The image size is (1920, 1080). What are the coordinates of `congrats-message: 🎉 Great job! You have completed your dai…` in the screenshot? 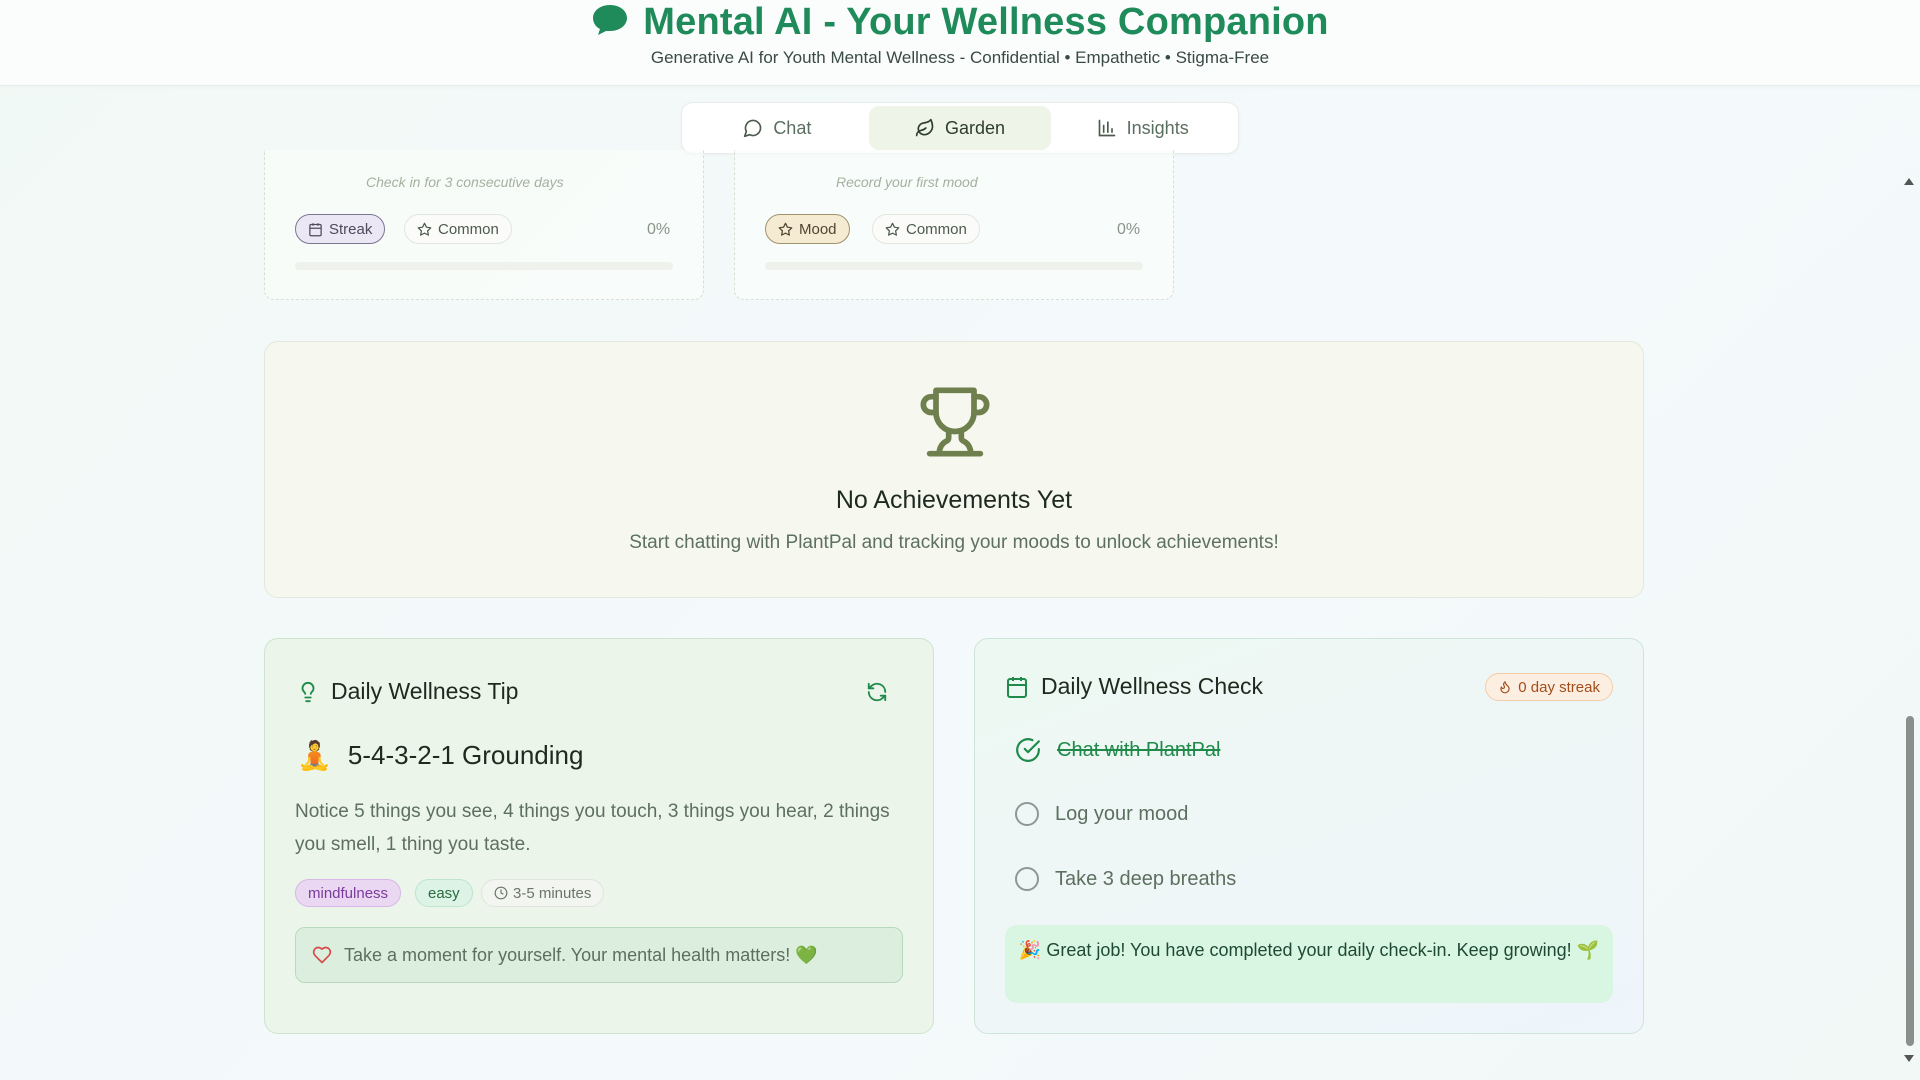 It's located at (1309, 964).